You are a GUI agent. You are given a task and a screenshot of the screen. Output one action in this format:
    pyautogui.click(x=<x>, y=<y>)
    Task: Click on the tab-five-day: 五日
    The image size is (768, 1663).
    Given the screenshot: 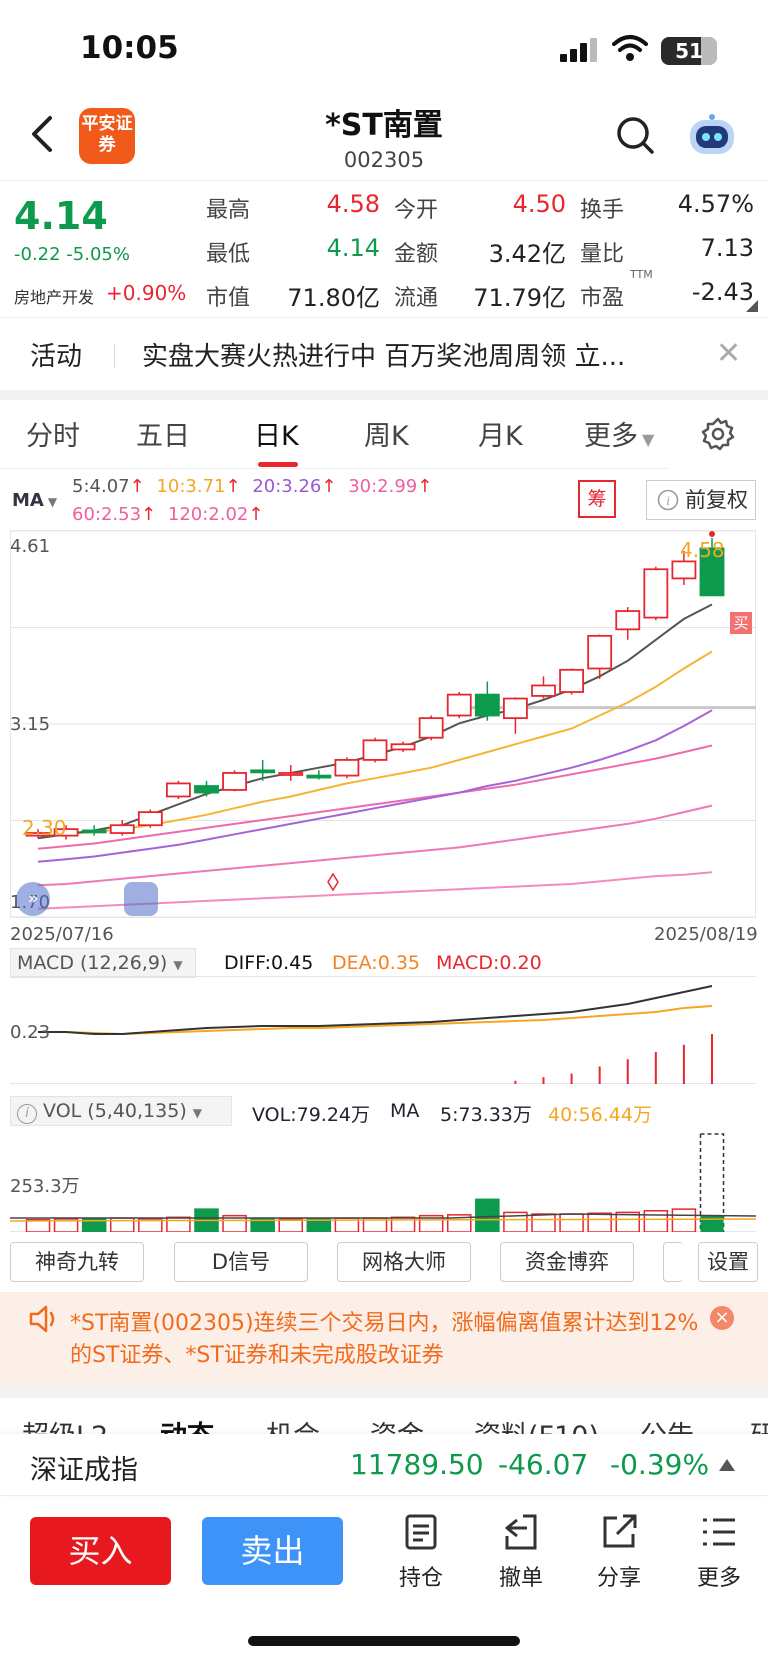 What is the action you would take?
    pyautogui.click(x=163, y=433)
    